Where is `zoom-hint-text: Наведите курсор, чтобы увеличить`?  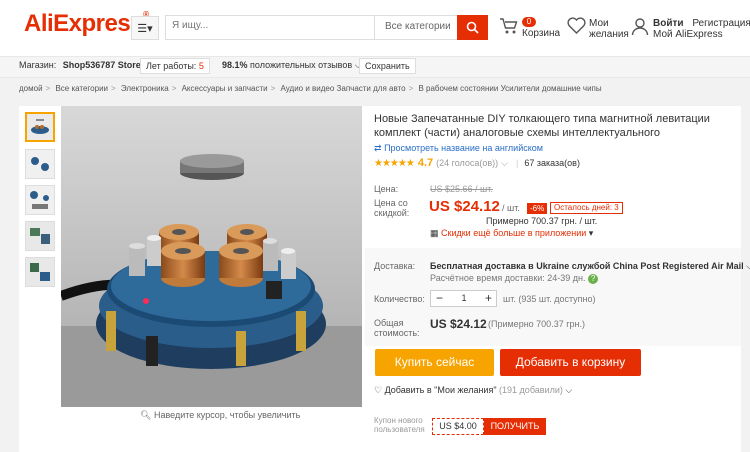 zoom-hint-text: Наведите курсор, чтобы увеличить is located at coordinates (227, 415).